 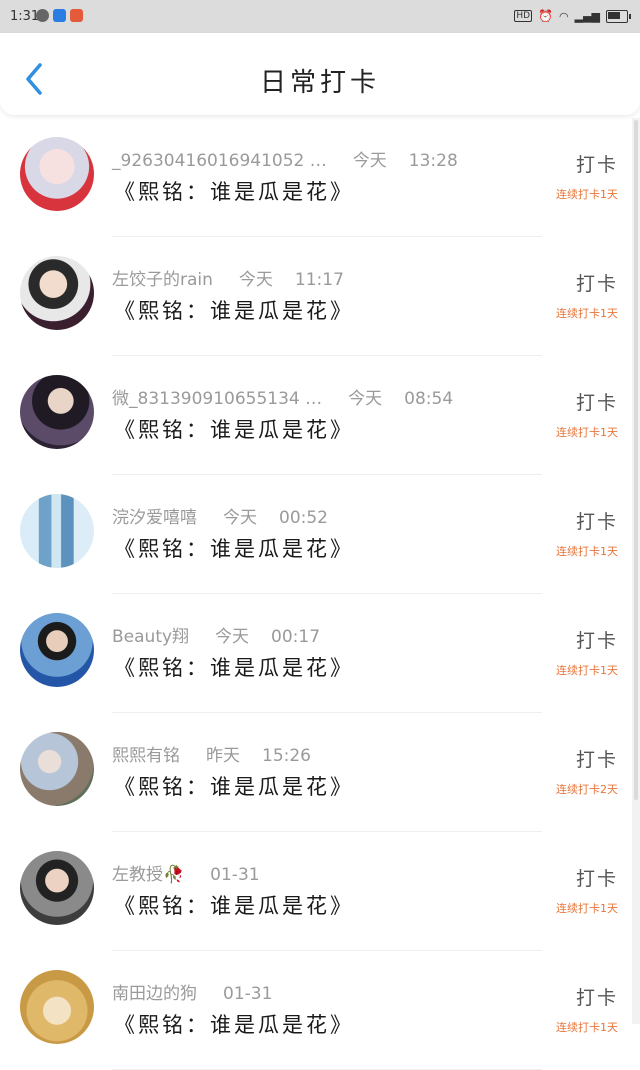 I want to click on signal-icon: ▂▄▆, so click(x=587, y=16).